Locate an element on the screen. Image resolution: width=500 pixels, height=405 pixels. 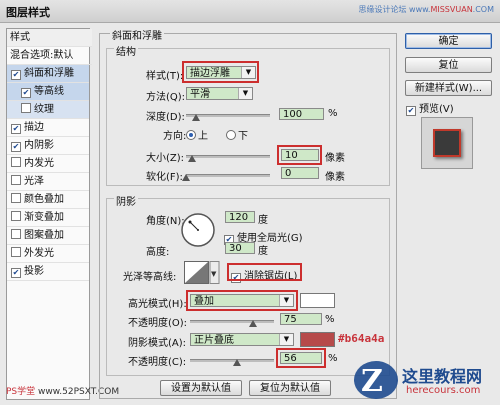
angle-unit: 度 is located at coordinates (263, 220).